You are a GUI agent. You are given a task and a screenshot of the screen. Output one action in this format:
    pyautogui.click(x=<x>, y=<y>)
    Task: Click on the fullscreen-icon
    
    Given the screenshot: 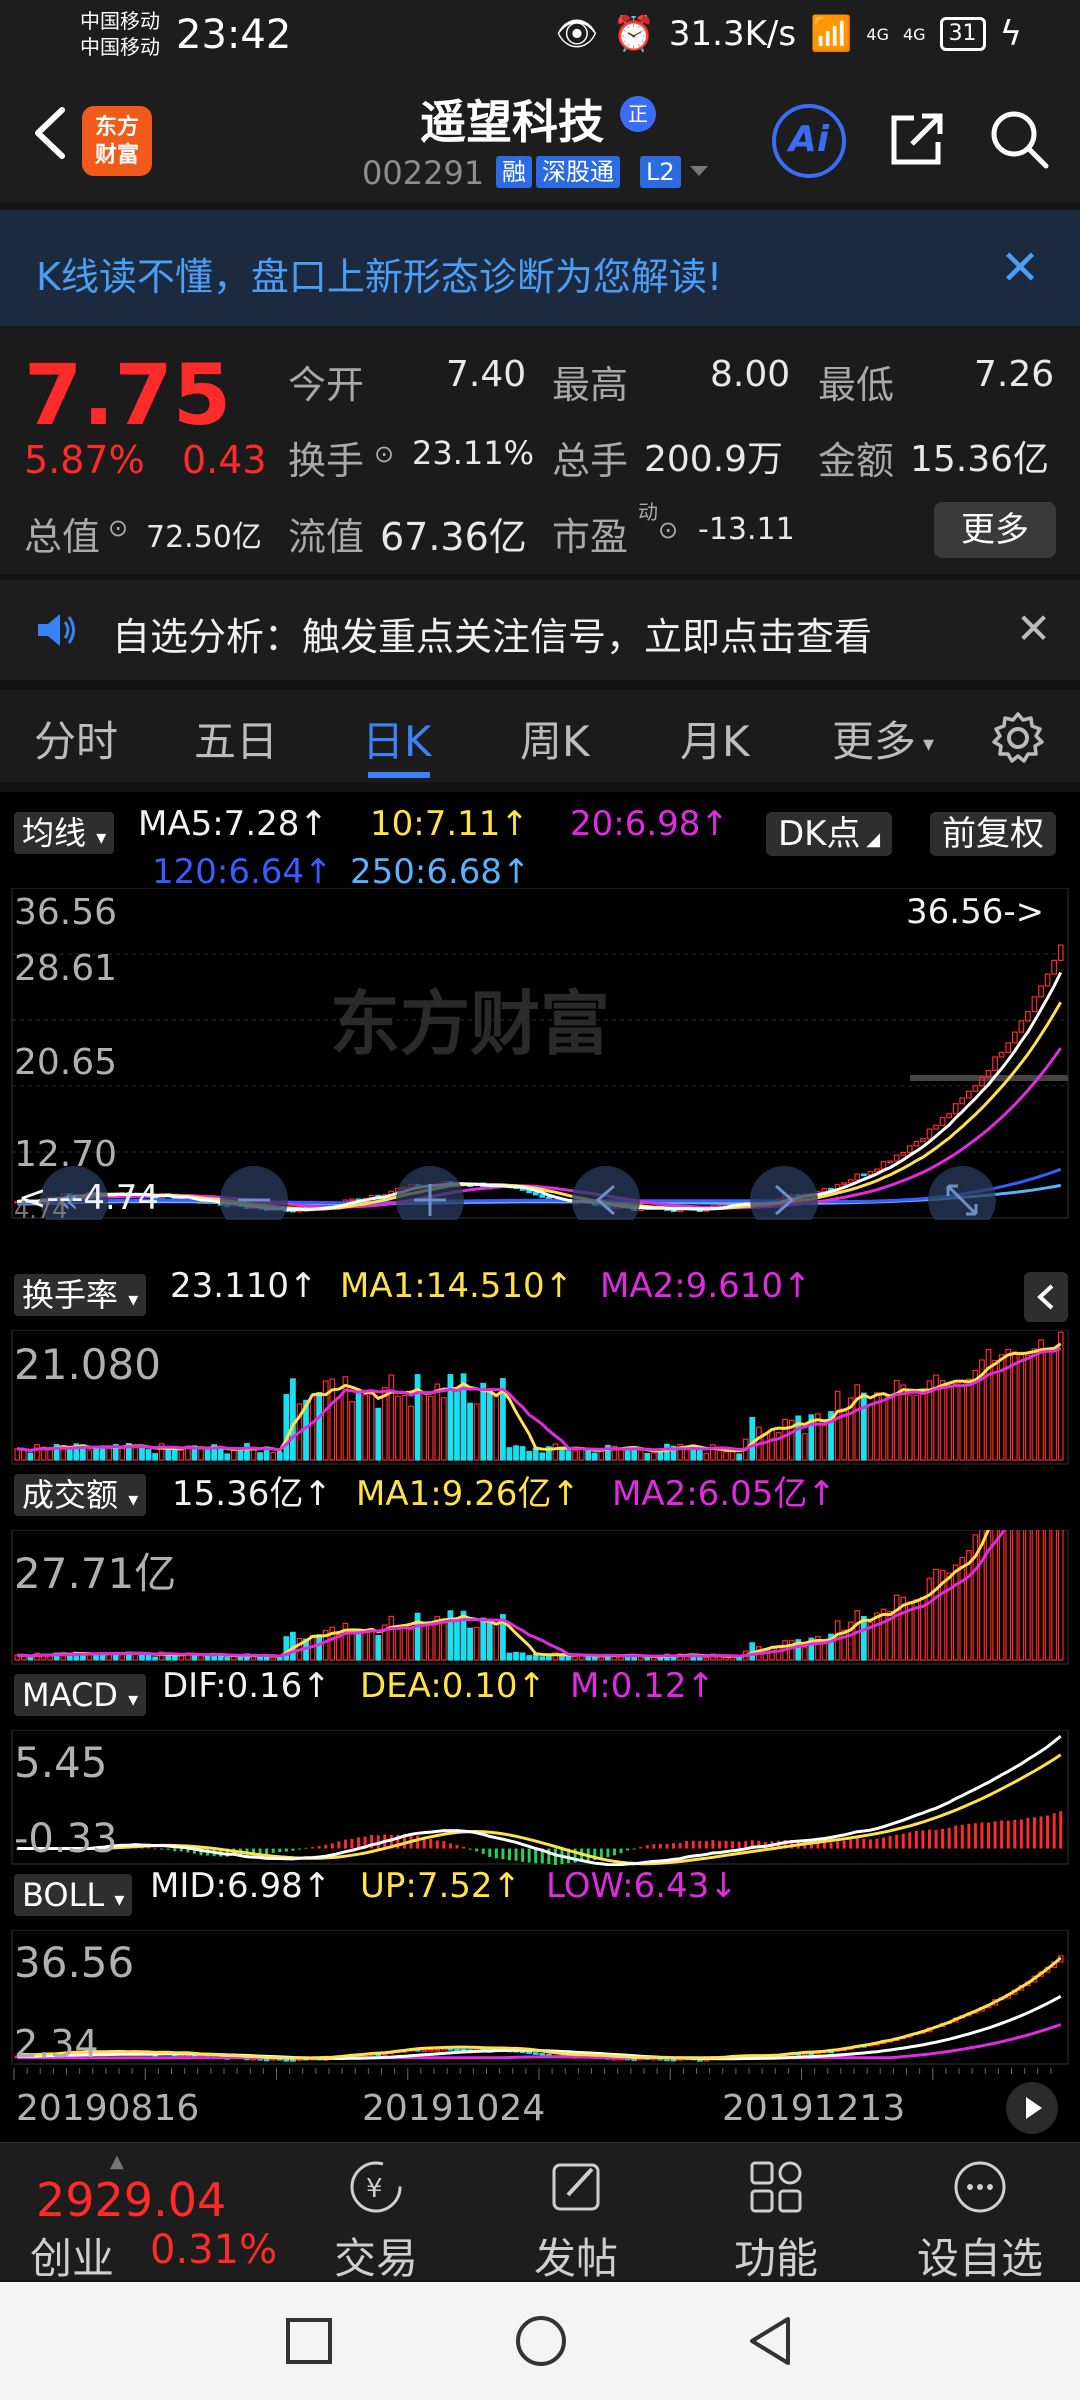 What is the action you would take?
    pyautogui.click(x=962, y=1193)
    